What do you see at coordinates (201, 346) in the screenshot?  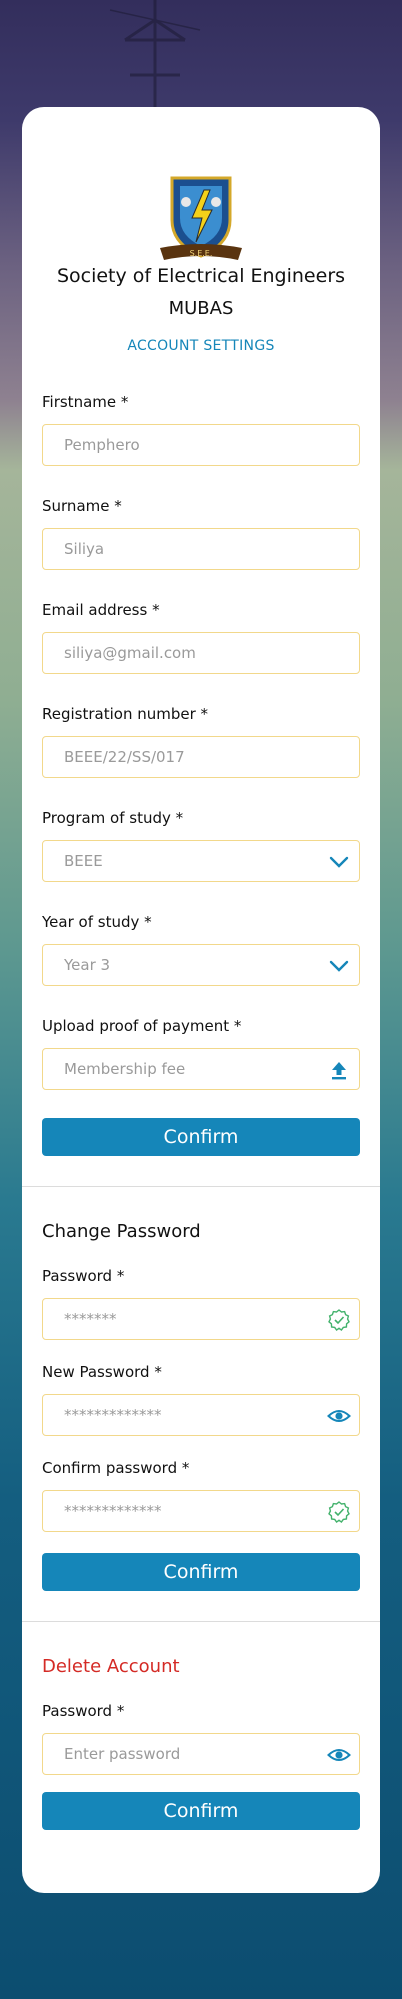 I see `account-settings-heading: ACCOUNT SETTINGS` at bounding box center [201, 346].